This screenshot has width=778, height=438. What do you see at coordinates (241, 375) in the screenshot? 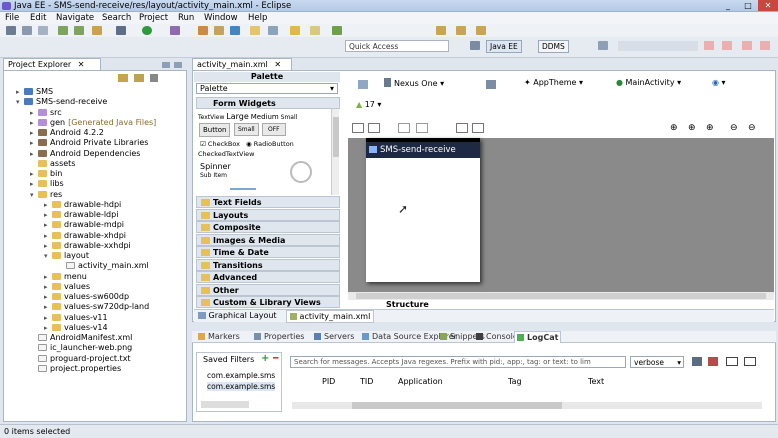
I see `filter-item: com.example.sms` at bounding box center [241, 375].